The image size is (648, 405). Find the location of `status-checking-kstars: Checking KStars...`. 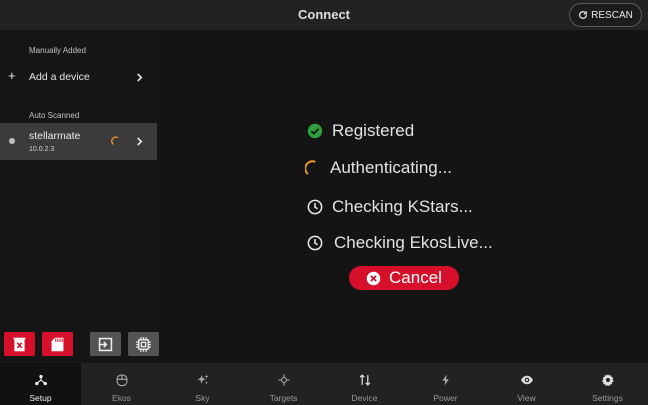

status-checking-kstars: Checking KStars... is located at coordinates (390, 207).